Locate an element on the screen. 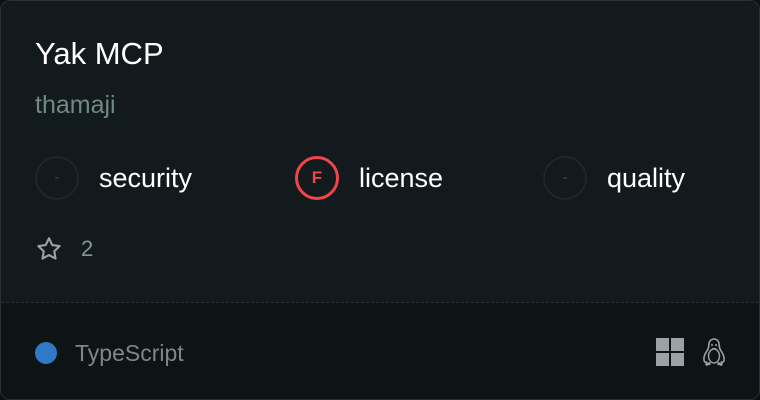 The width and height of the screenshot is (760, 400). star-icon is located at coordinates (49, 248).